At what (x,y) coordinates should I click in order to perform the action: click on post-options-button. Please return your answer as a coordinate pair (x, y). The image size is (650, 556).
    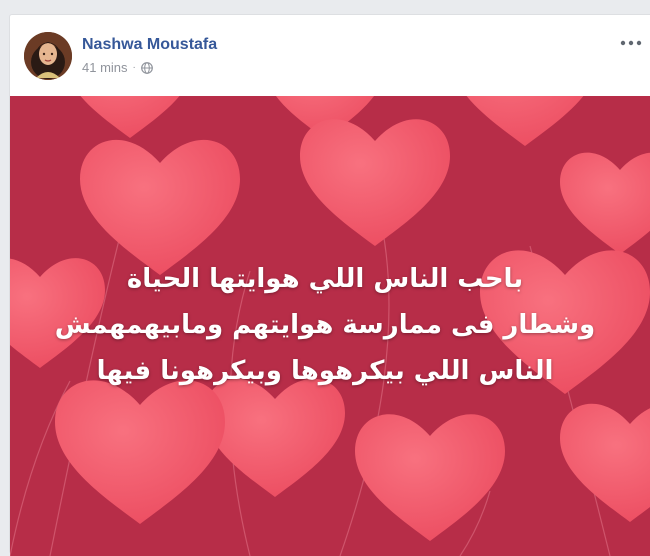
    Looking at the image, I should click on (631, 42).